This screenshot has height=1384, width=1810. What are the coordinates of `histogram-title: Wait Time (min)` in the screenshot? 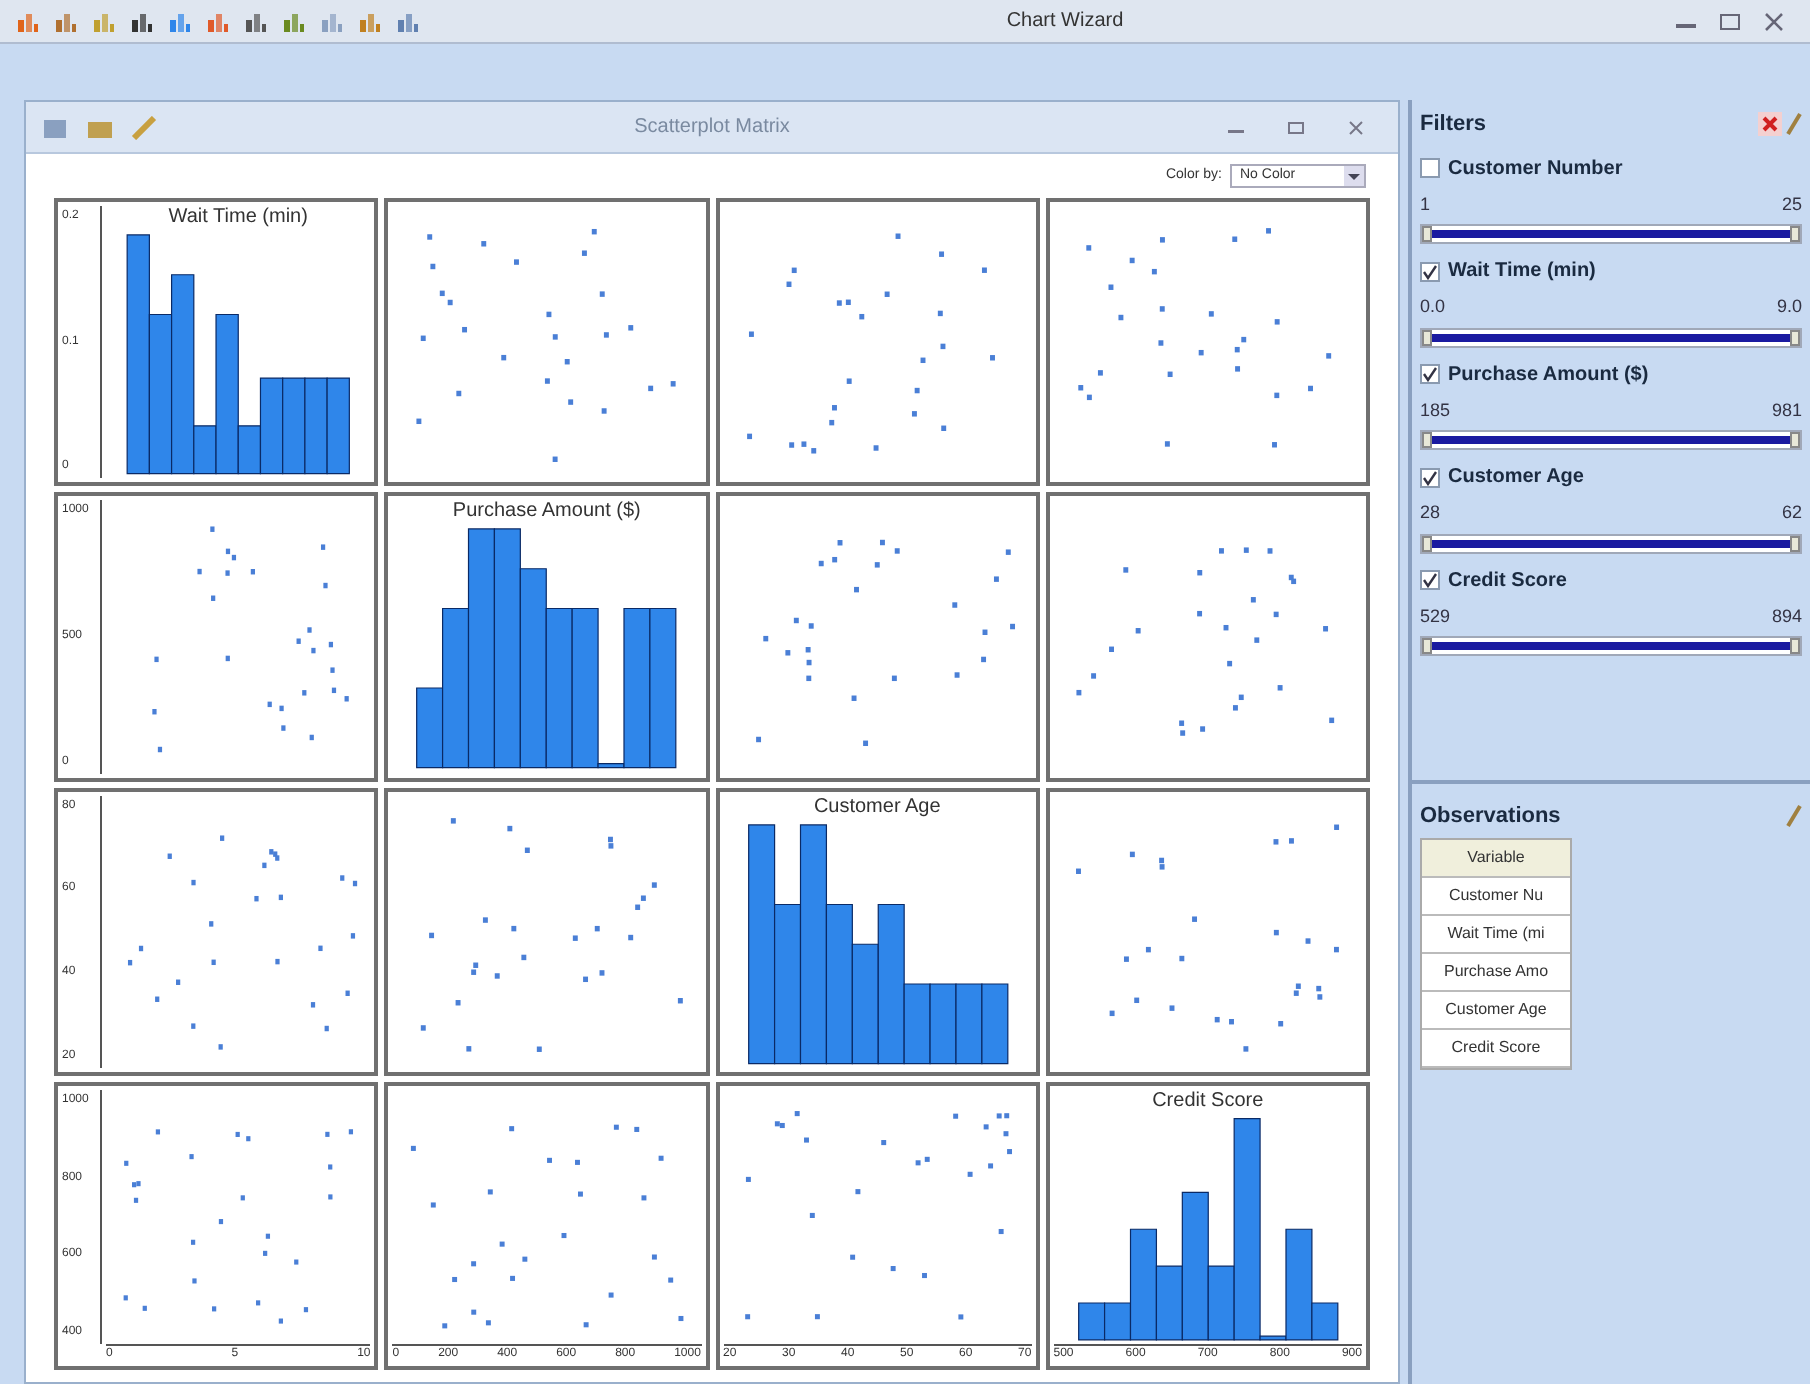 It's located at (238, 218).